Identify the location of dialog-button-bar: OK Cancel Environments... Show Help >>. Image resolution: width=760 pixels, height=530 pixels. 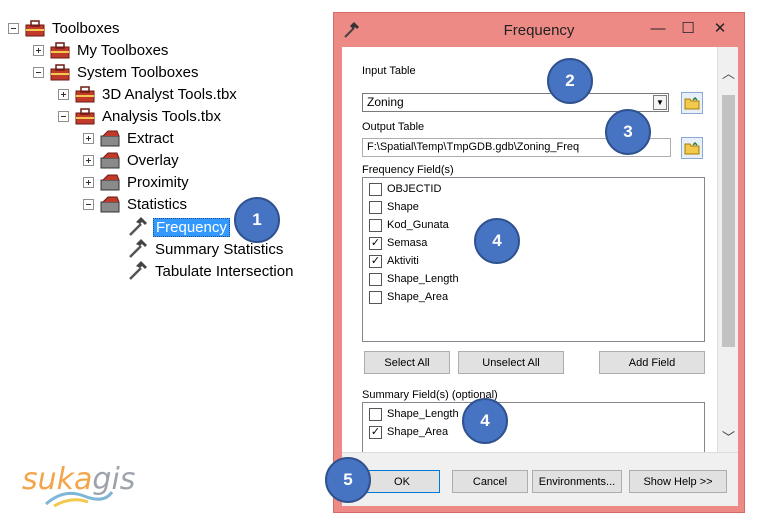
(540, 479).